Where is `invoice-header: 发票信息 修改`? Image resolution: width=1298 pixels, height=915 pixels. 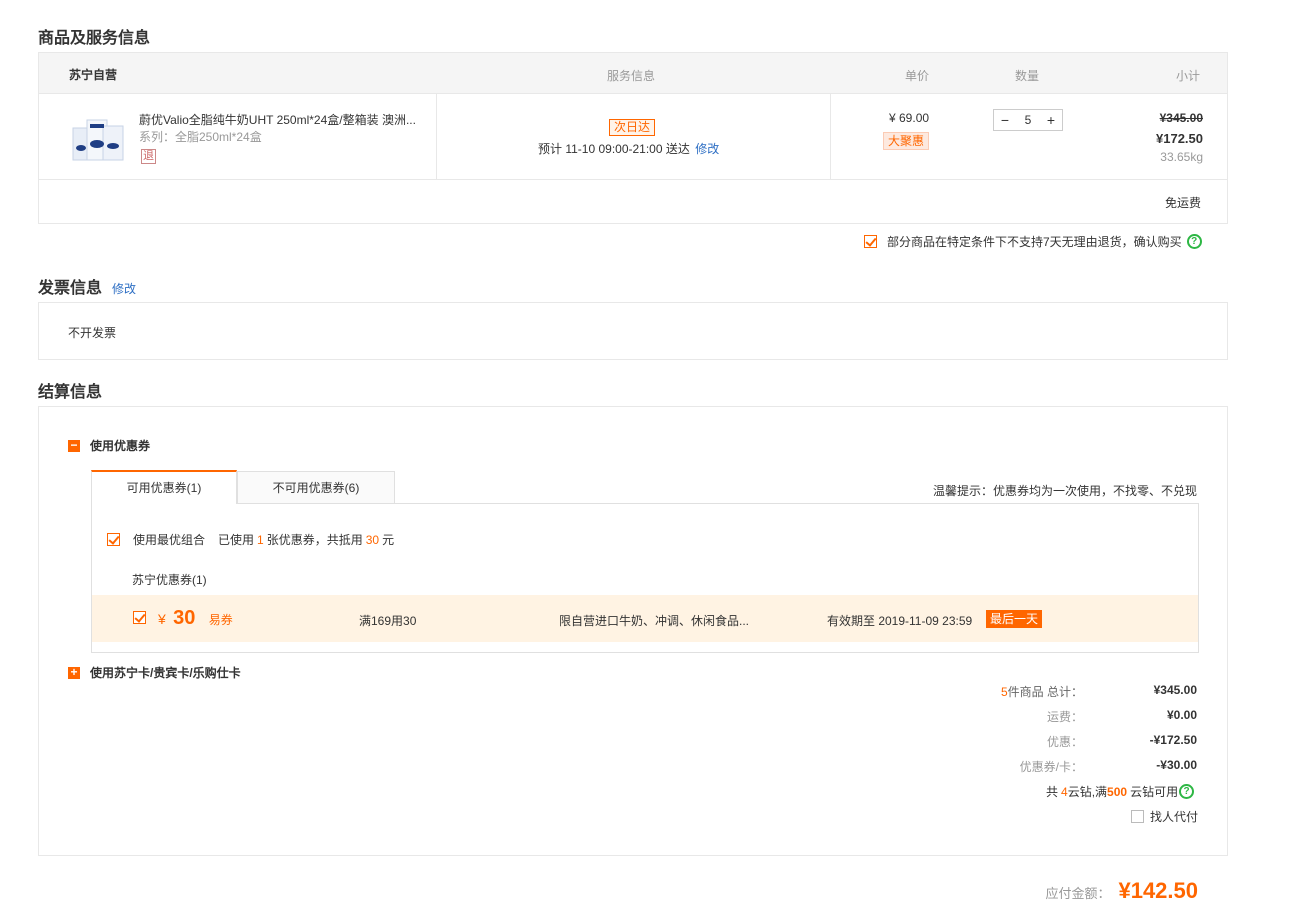 invoice-header: 发票信息 修改 is located at coordinates (87, 286).